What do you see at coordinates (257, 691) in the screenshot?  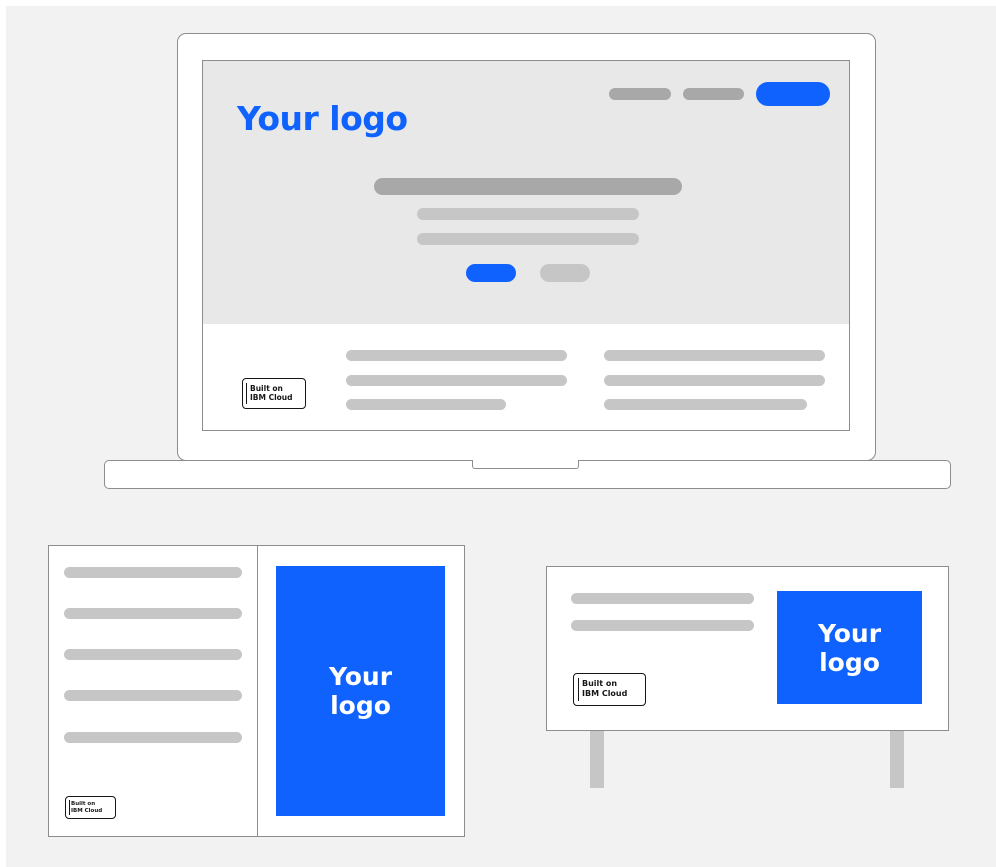 I see `brochure-fold-line` at bounding box center [257, 691].